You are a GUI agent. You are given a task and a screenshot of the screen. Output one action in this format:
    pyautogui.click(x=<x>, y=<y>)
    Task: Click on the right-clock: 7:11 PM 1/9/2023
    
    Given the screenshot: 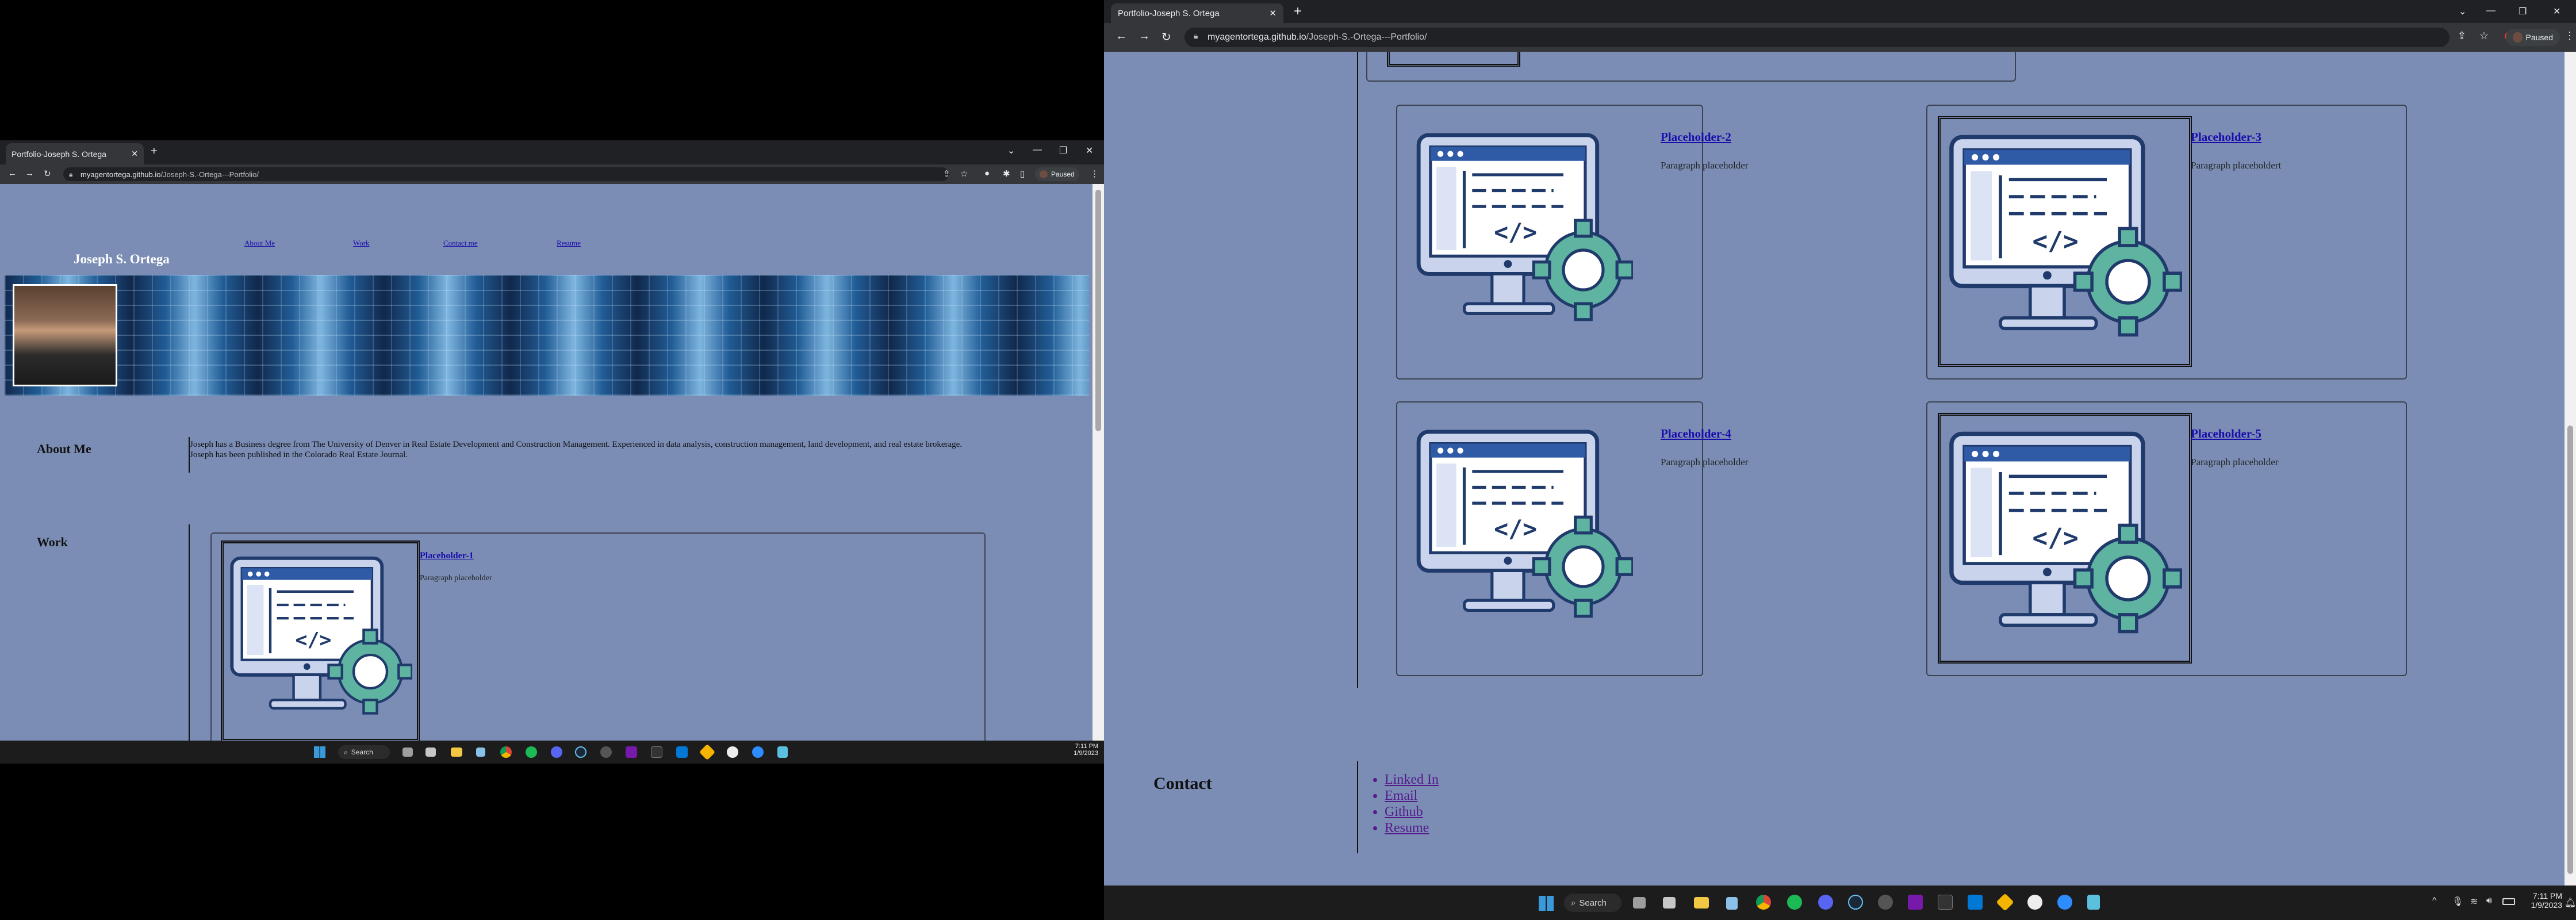 What is the action you would take?
    pyautogui.click(x=2541, y=900)
    